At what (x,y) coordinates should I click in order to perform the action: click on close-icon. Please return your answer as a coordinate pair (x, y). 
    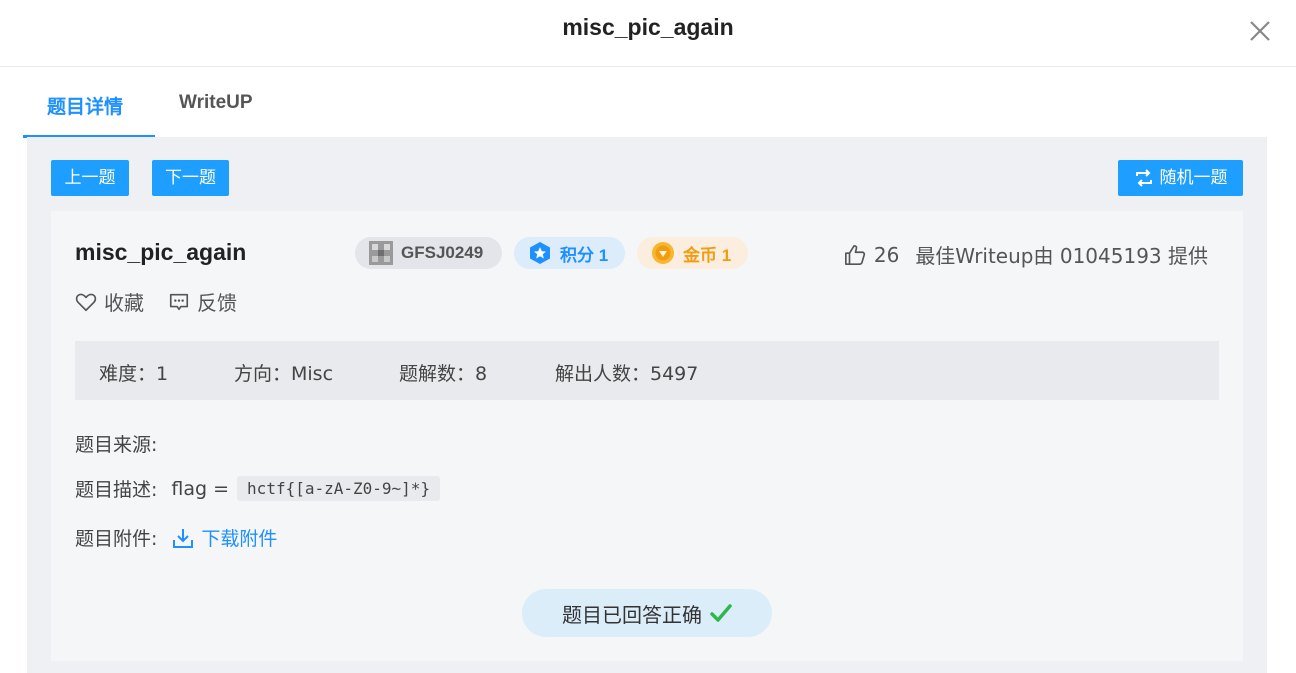
    Looking at the image, I should click on (1260, 31).